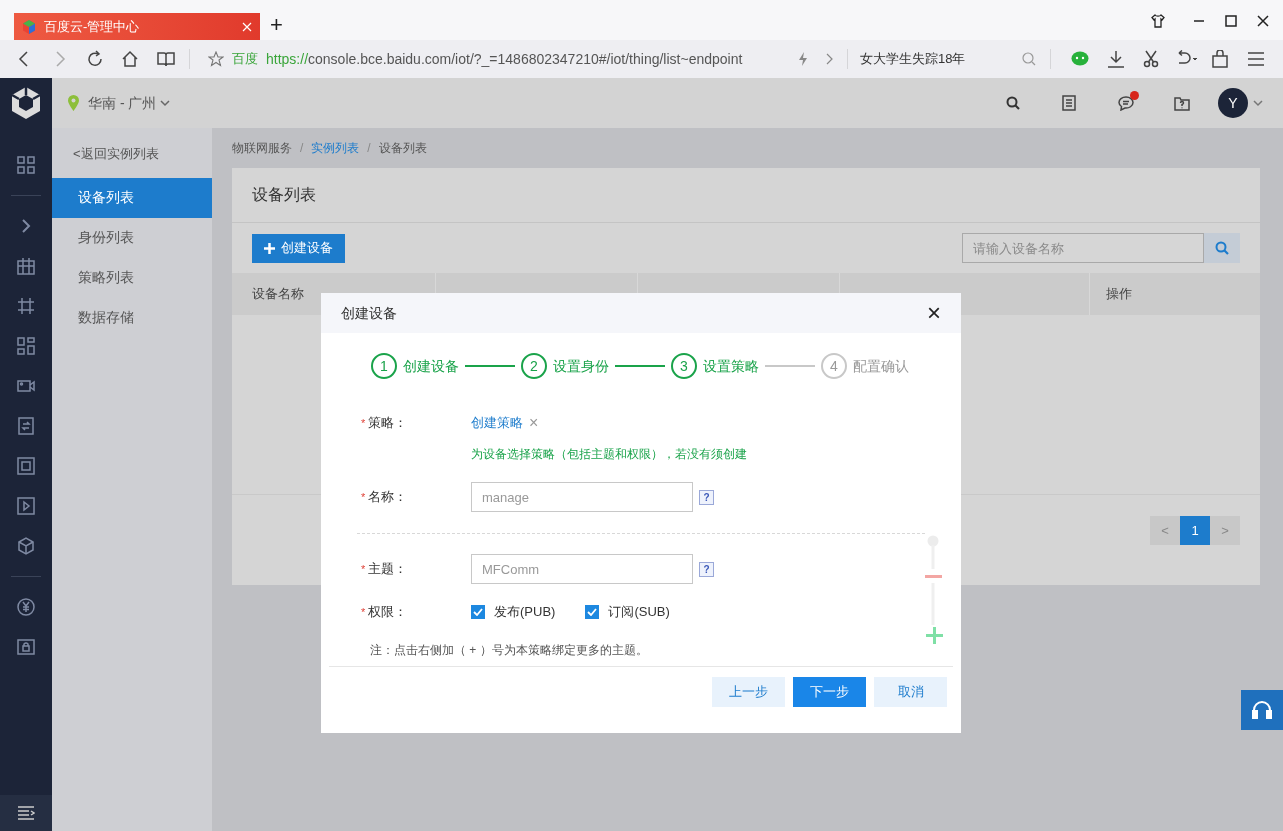 The height and width of the screenshot is (831, 1283). I want to click on step-number: 3, so click(684, 366).